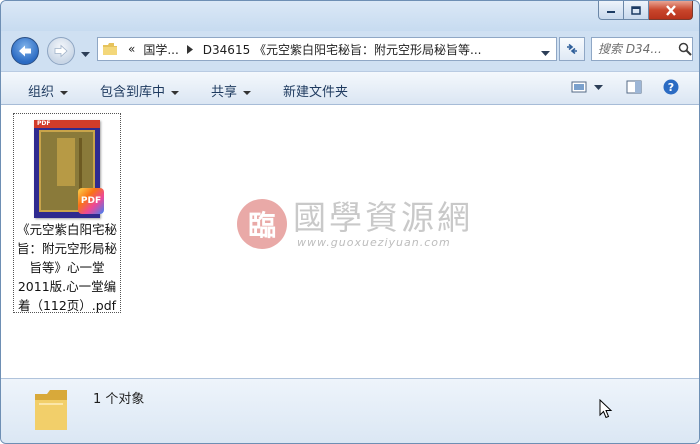 The image size is (700, 444). Describe the element at coordinates (350, 410) in the screenshot. I see `details-pane: 1 个对象` at that location.